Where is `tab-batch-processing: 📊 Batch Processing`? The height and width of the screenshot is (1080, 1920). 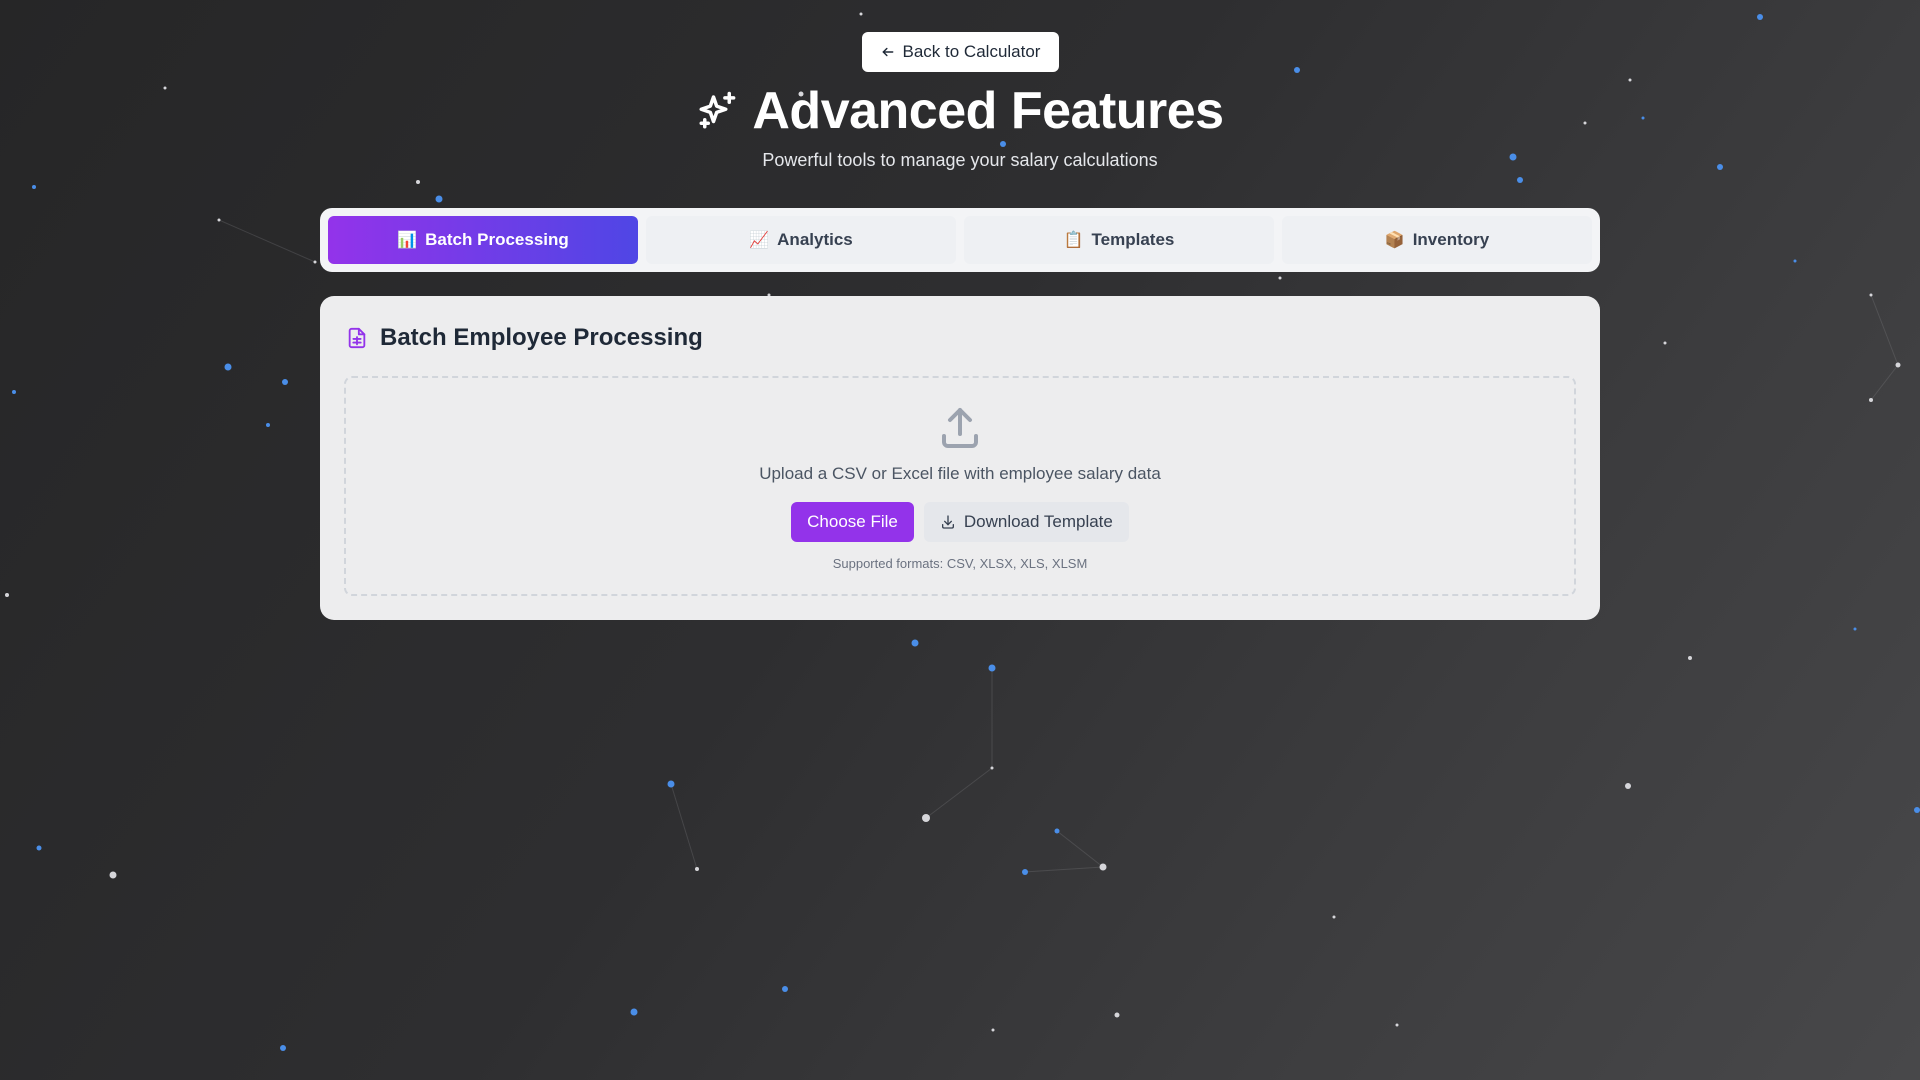 tab-batch-processing: 📊 Batch Processing is located at coordinates (483, 240).